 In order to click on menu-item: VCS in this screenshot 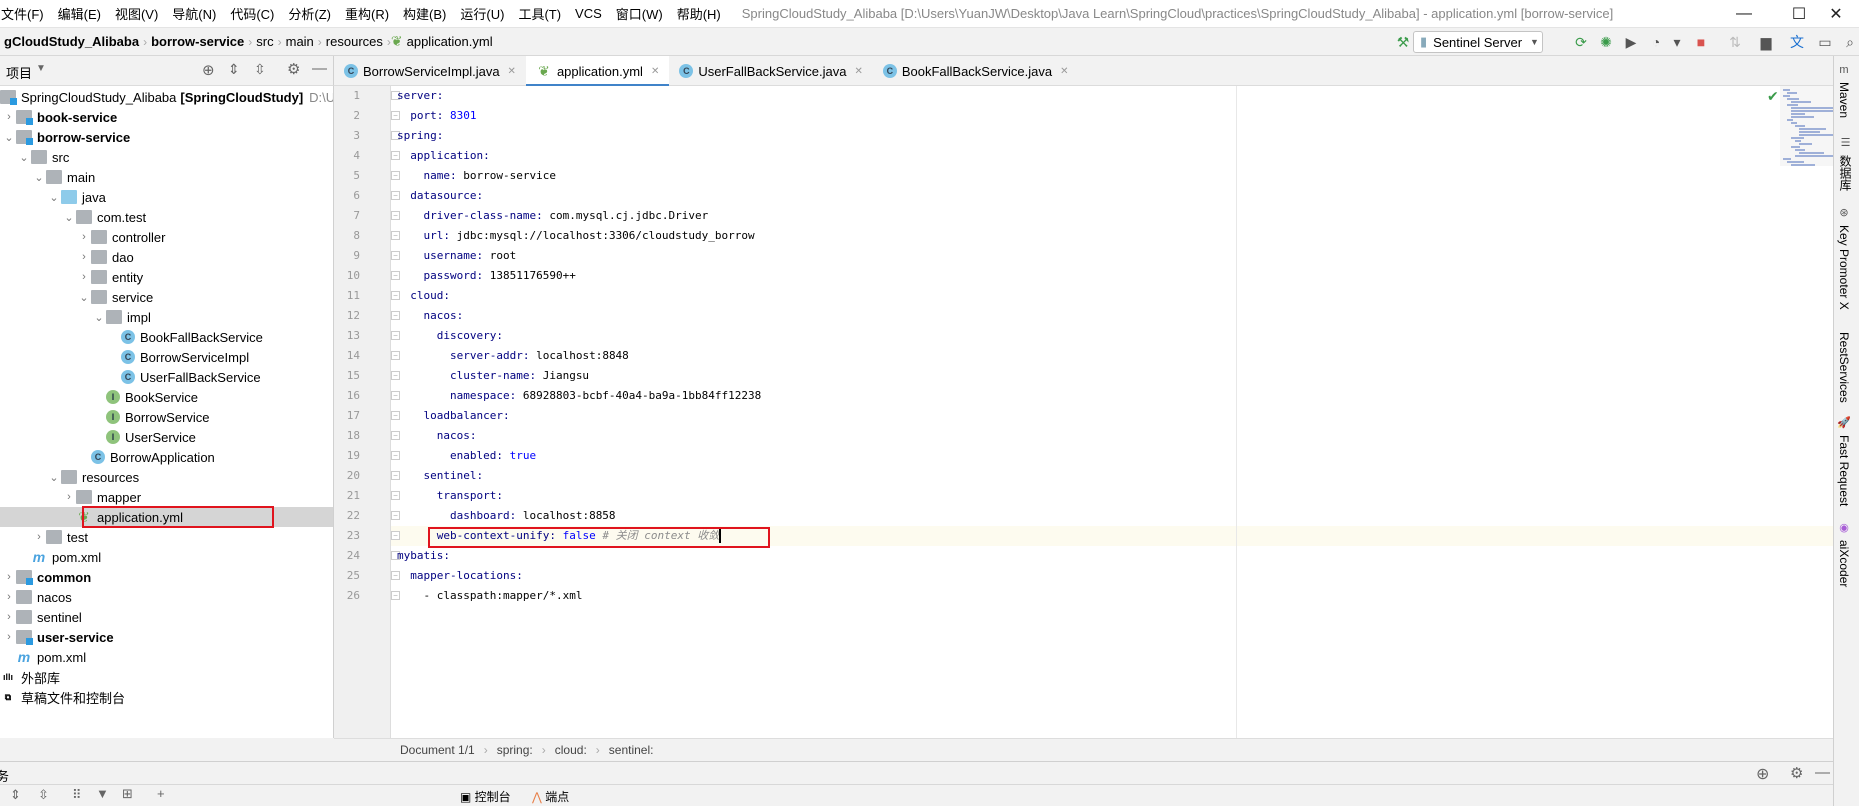, I will do `click(588, 13)`.